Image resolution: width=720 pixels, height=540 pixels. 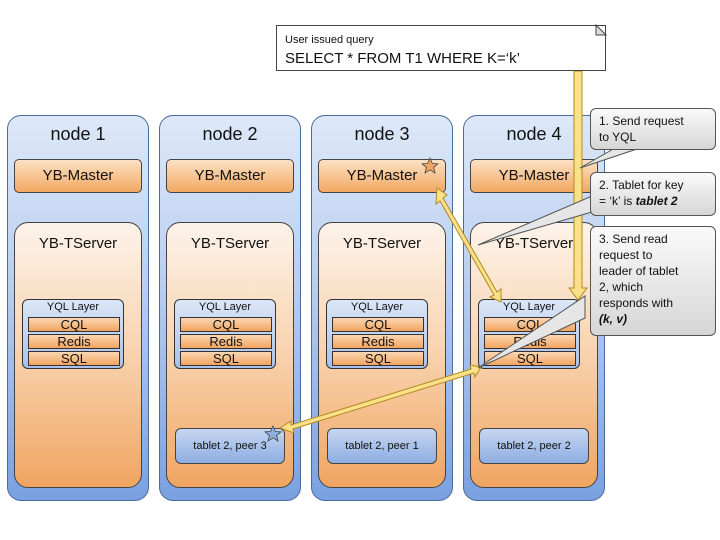 I want to click on yql-tablet-arrow, so click(x=380, y=399).